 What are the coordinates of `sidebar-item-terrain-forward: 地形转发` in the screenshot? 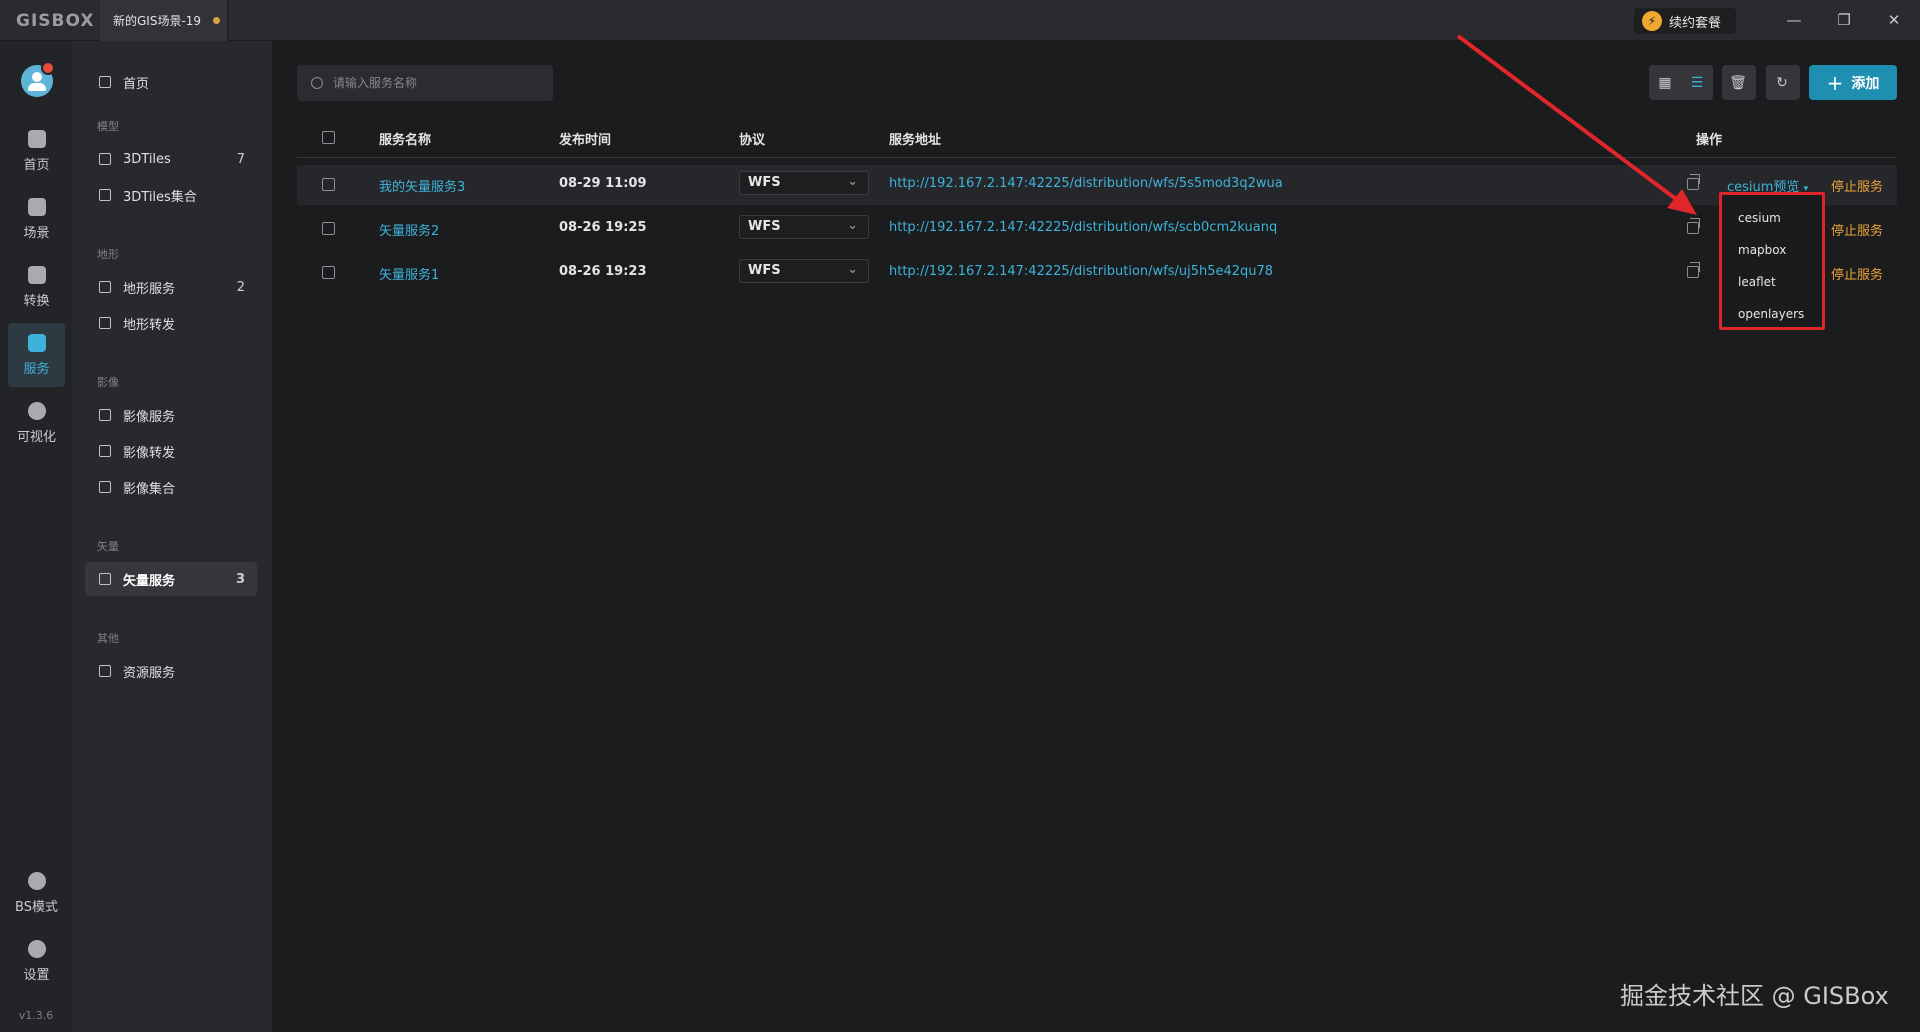 It's located at (171, 323).